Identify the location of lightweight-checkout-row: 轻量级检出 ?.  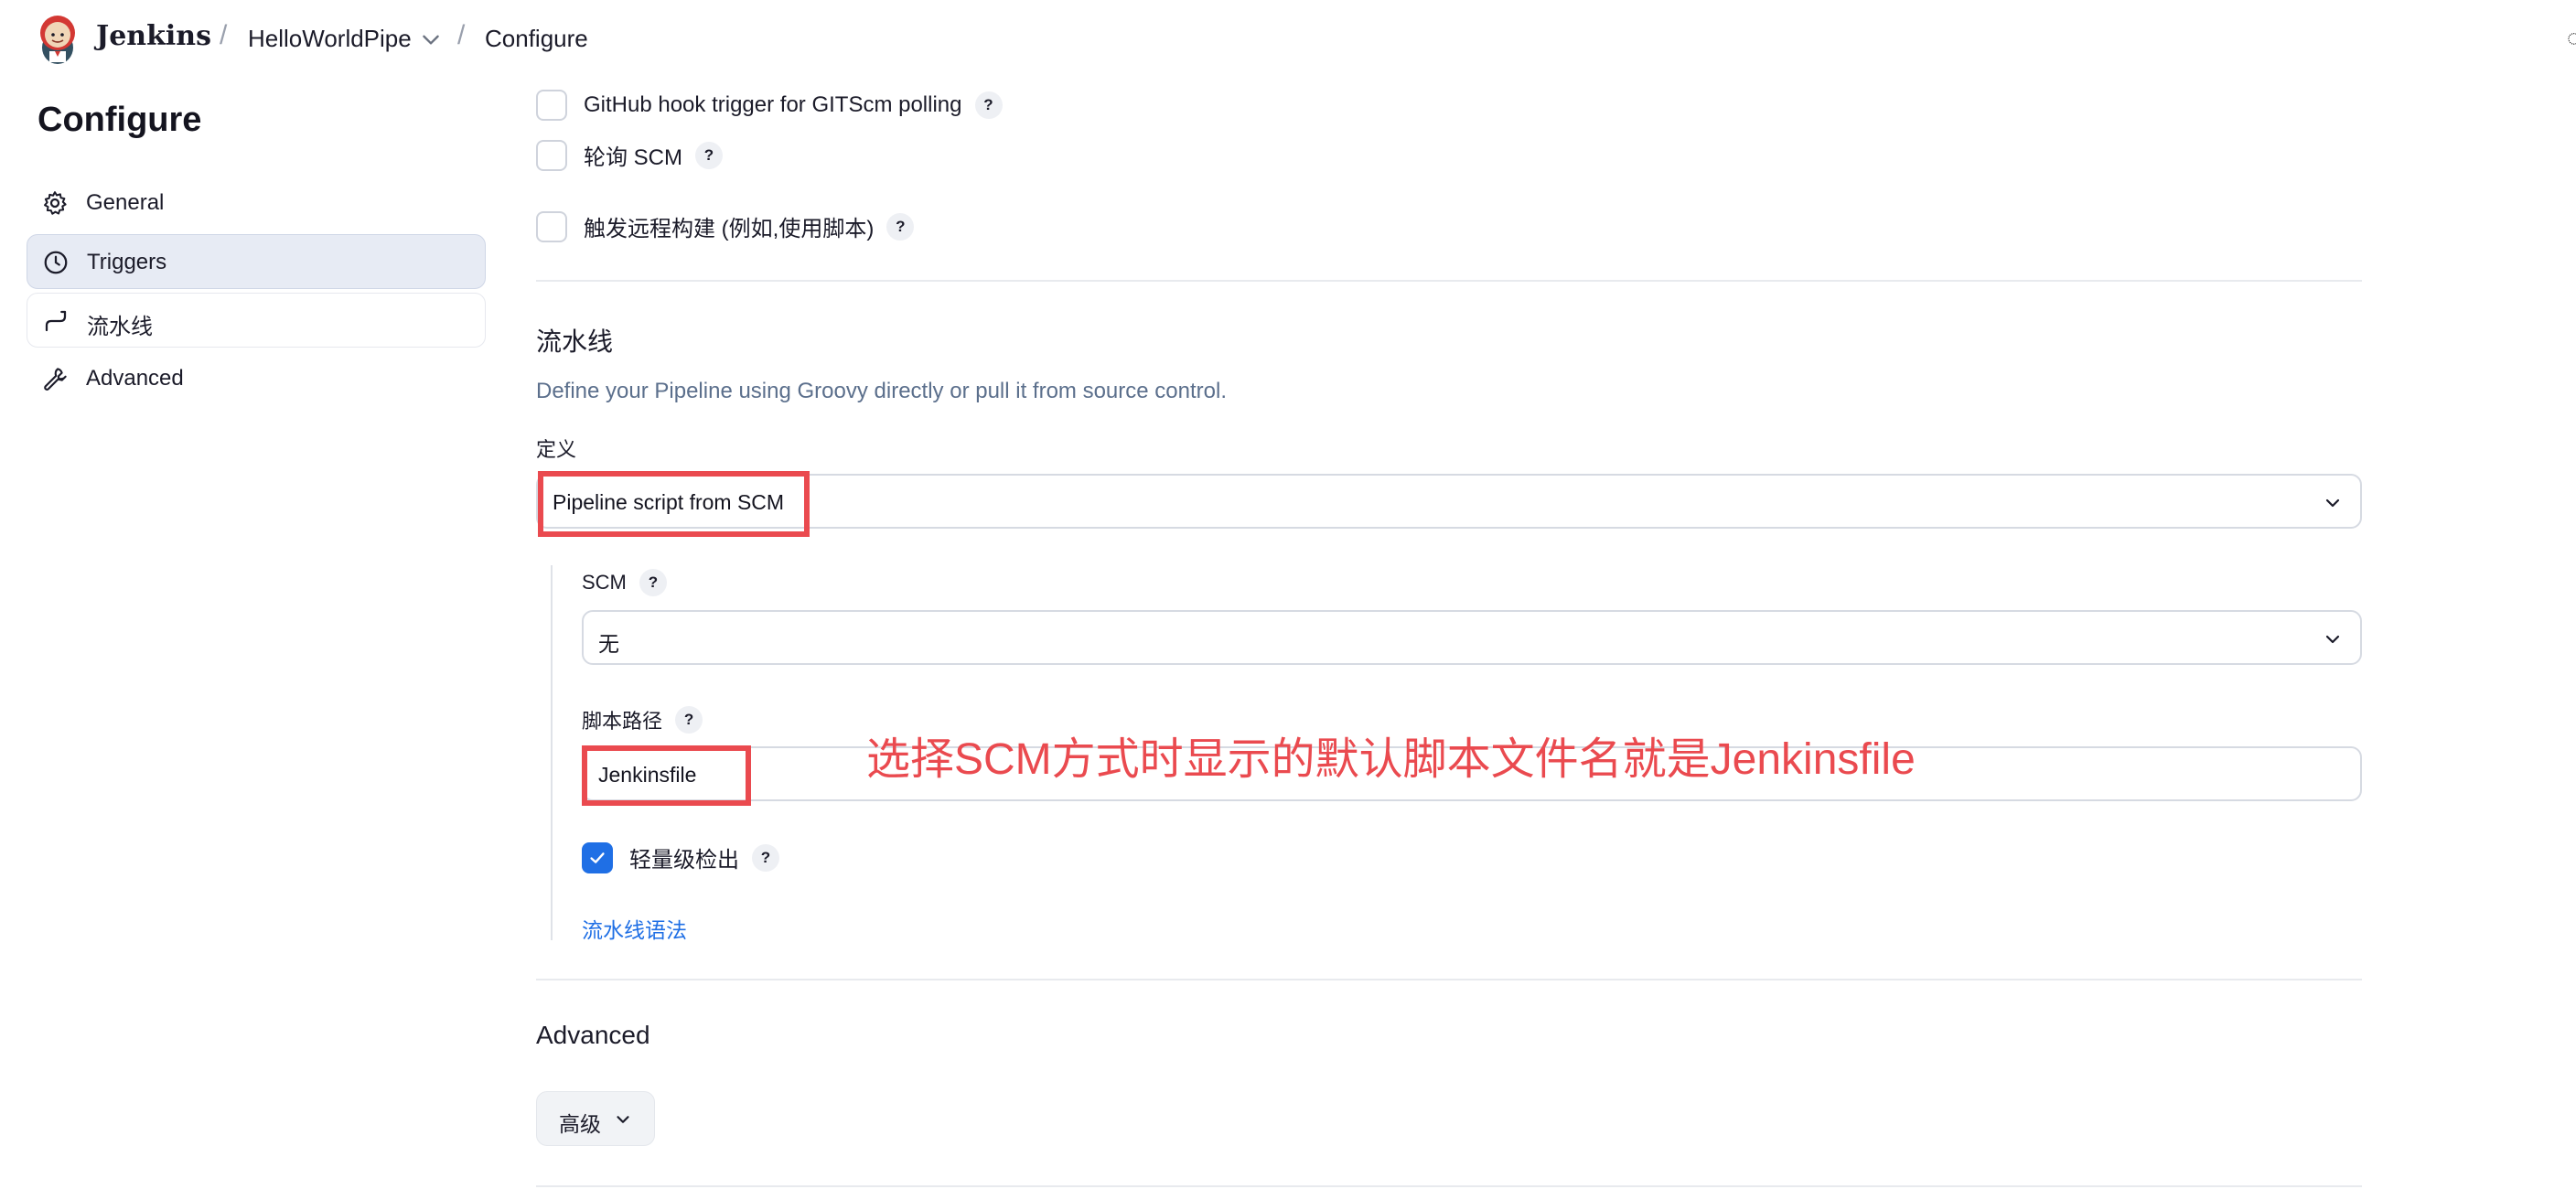
(681, 857).